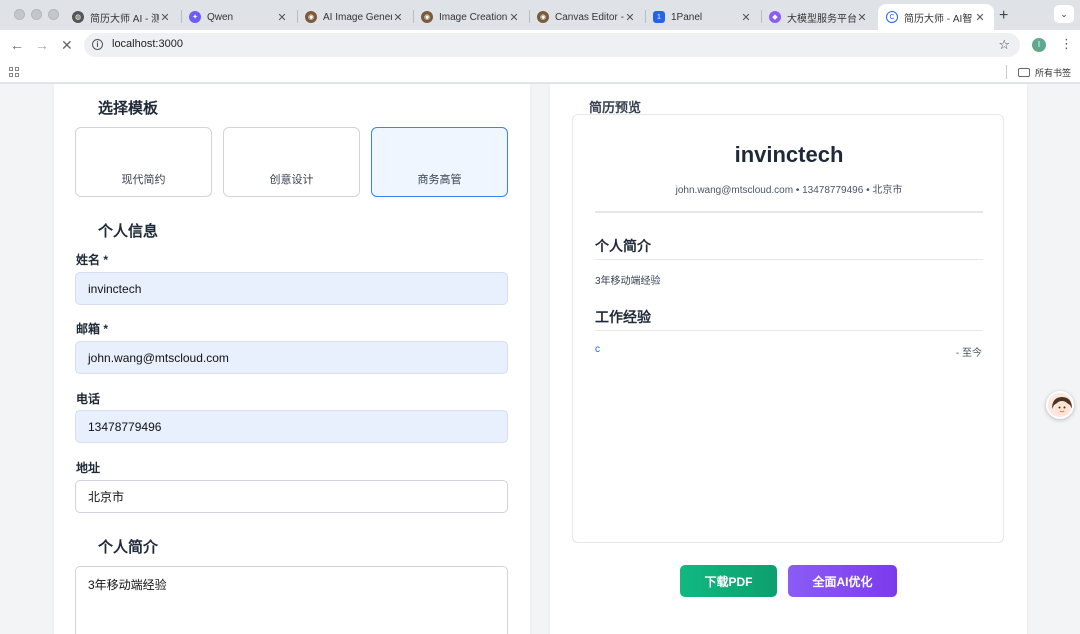  Describe the element at coordinates (67, 45) in the screenshot. I see `stop-loading-icon: ✕` at that location.